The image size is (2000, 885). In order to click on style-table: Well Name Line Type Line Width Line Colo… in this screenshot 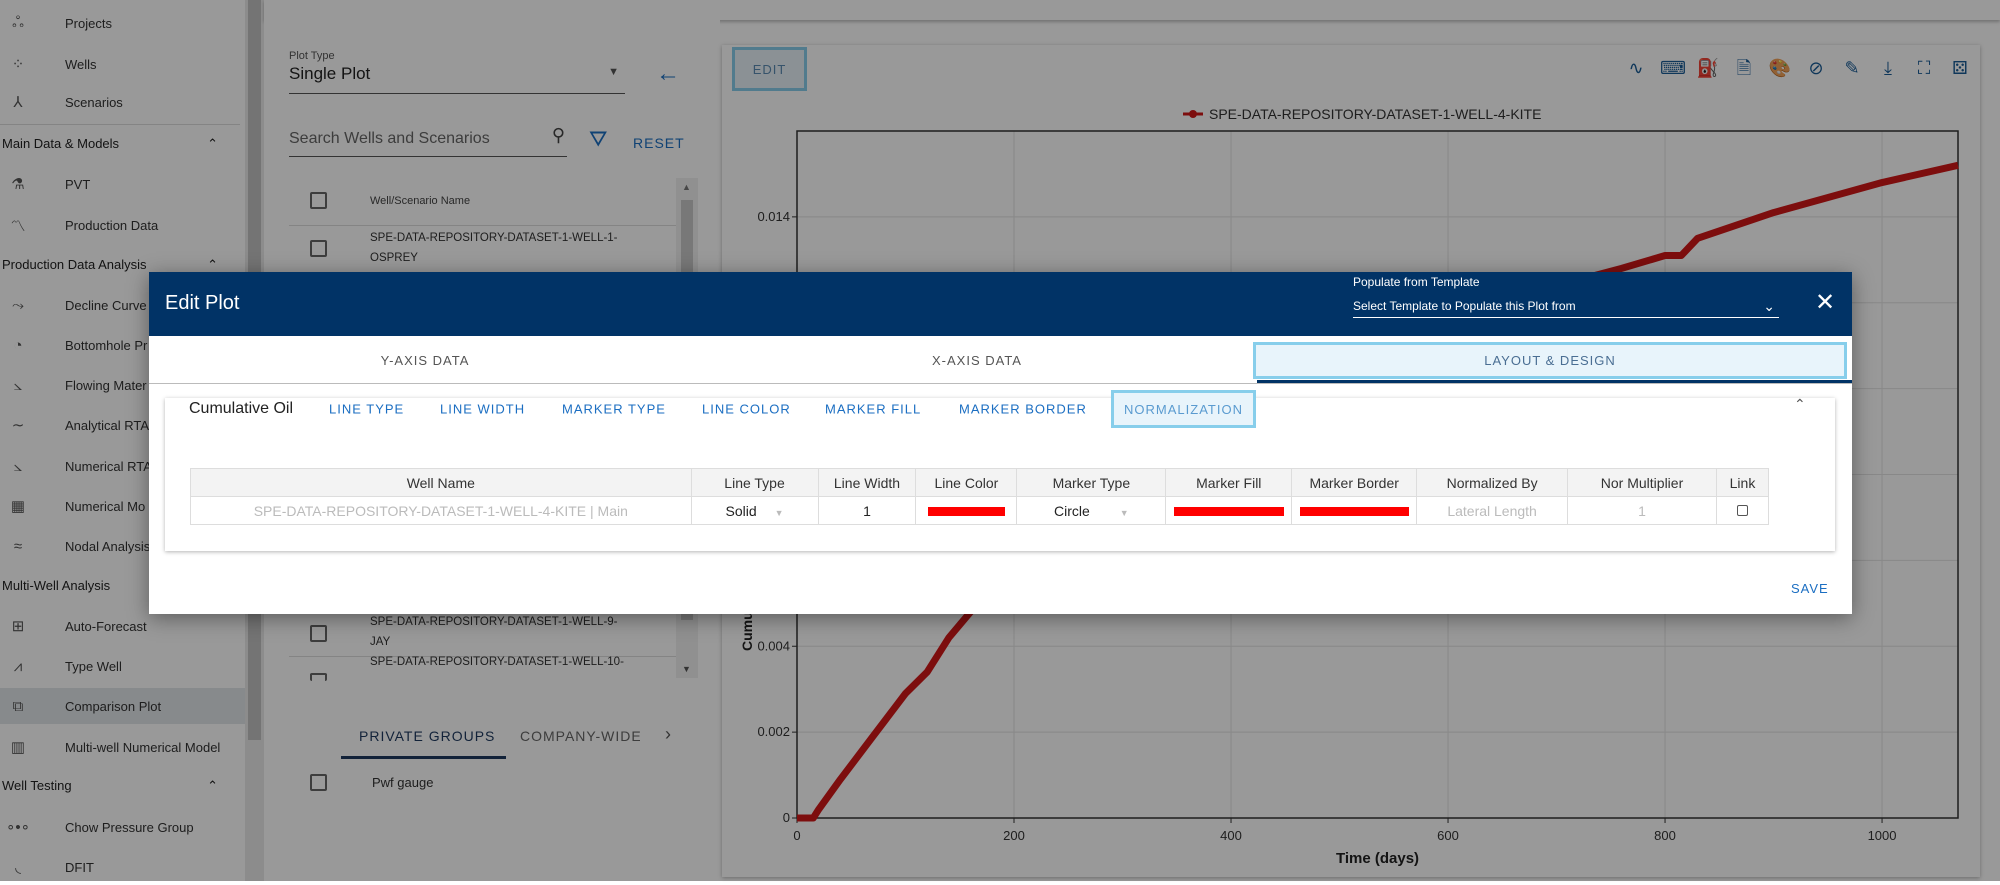, I will do `click(980, 496)`.